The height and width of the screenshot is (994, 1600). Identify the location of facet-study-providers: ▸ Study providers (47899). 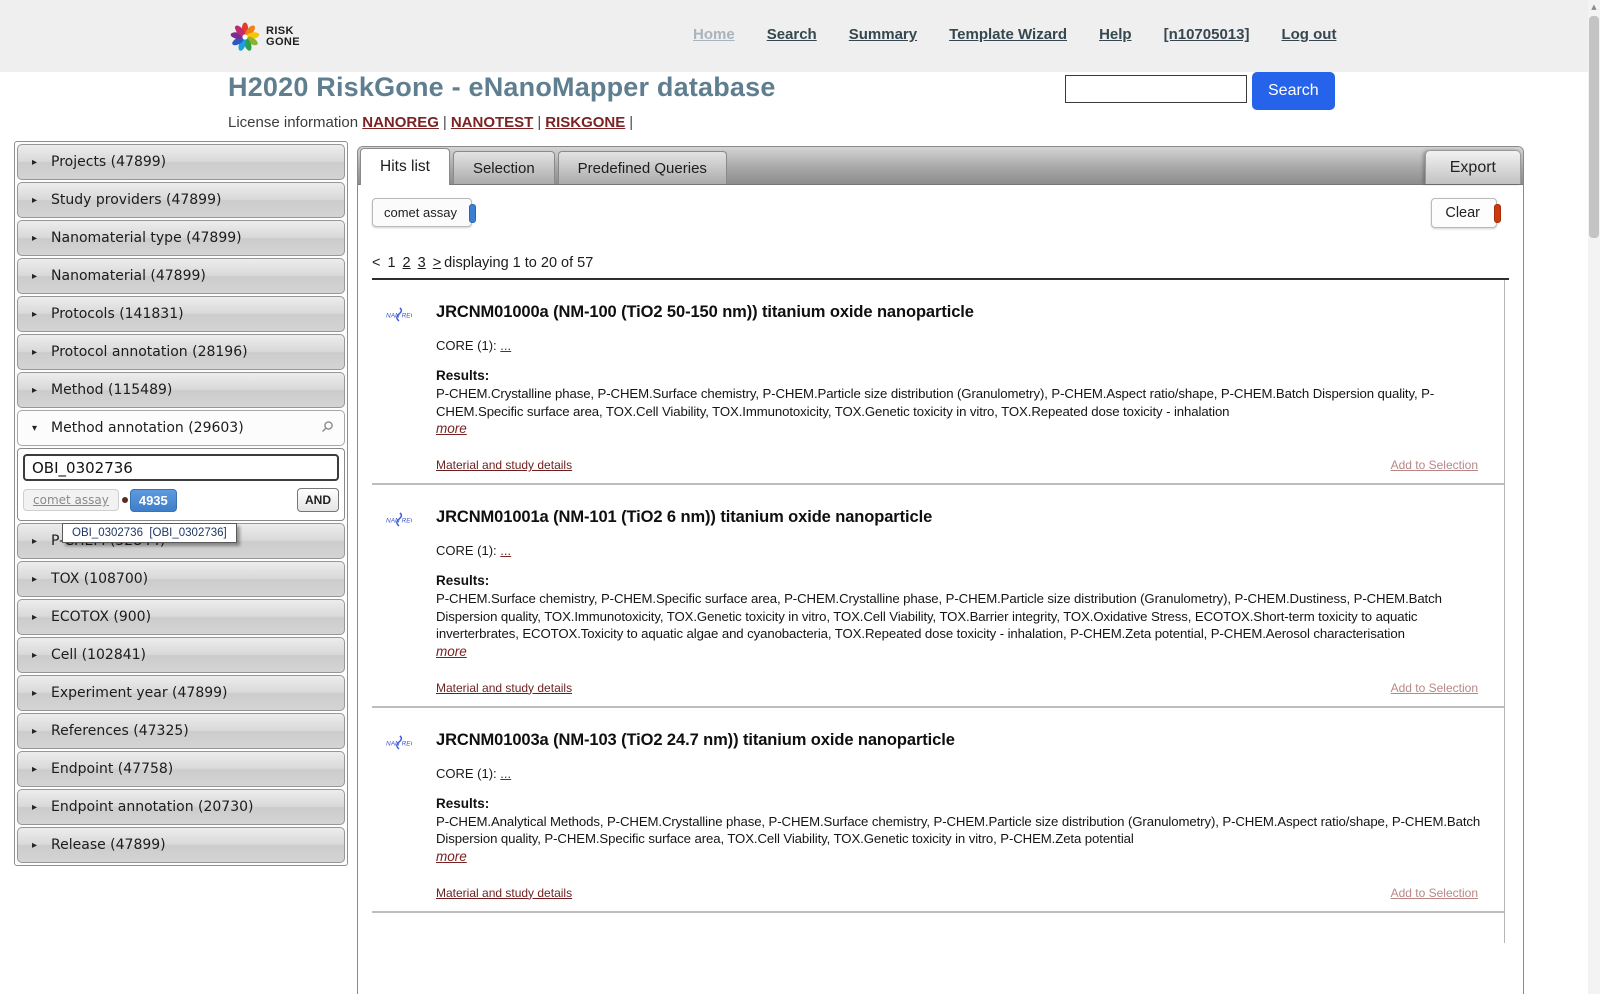
(181, 200).